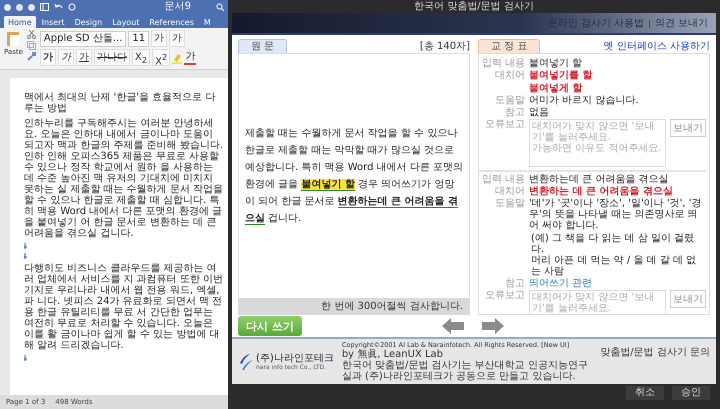 The width and height of the screenshot is (720, 409). I want to click on help-text: 어미가 바르지 않습니다., so click(584, 100).